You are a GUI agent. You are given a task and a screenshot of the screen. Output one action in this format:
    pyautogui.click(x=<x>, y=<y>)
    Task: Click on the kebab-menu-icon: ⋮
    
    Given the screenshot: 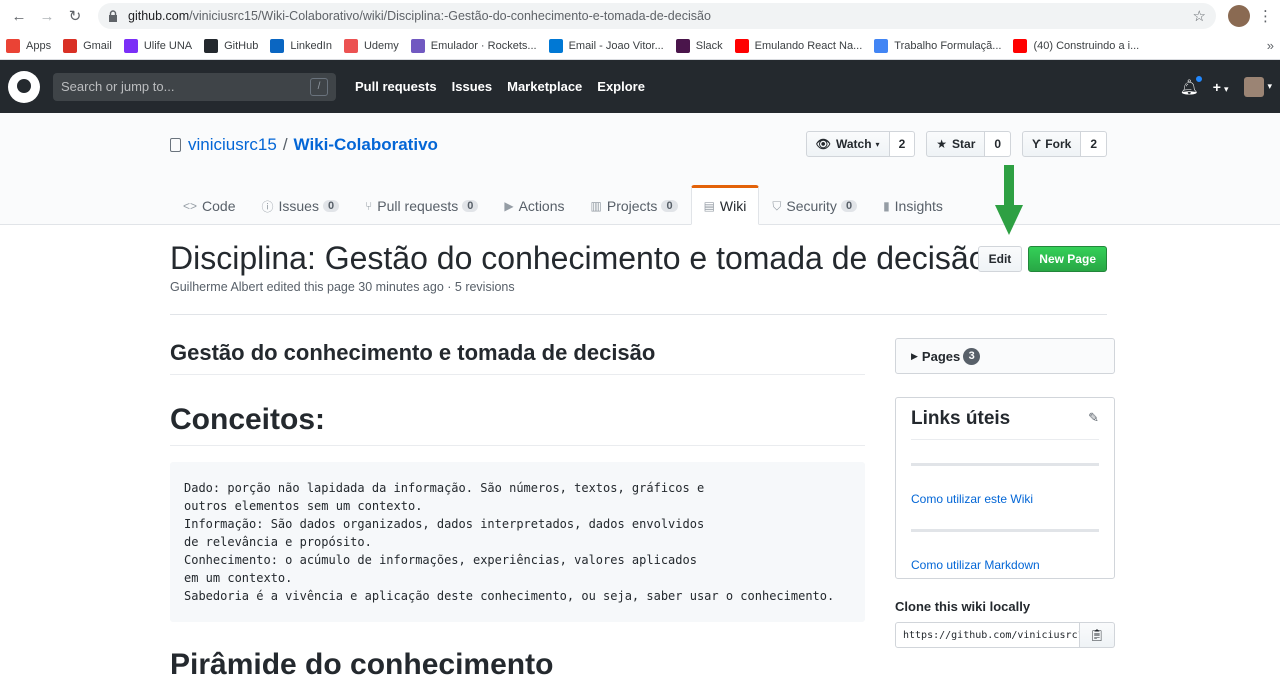 What is the action you would take?
    pyautogui.click(x=1265, y=16)
    